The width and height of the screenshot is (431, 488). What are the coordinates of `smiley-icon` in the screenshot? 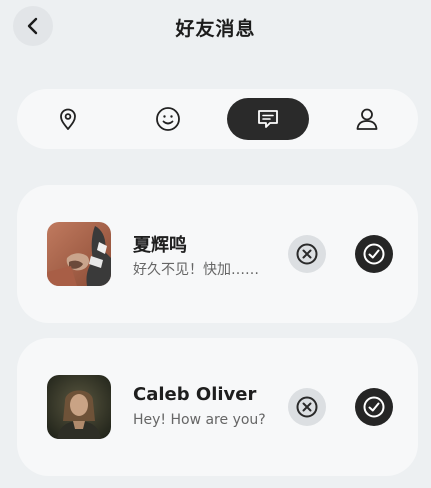 It's located at (168, 119).